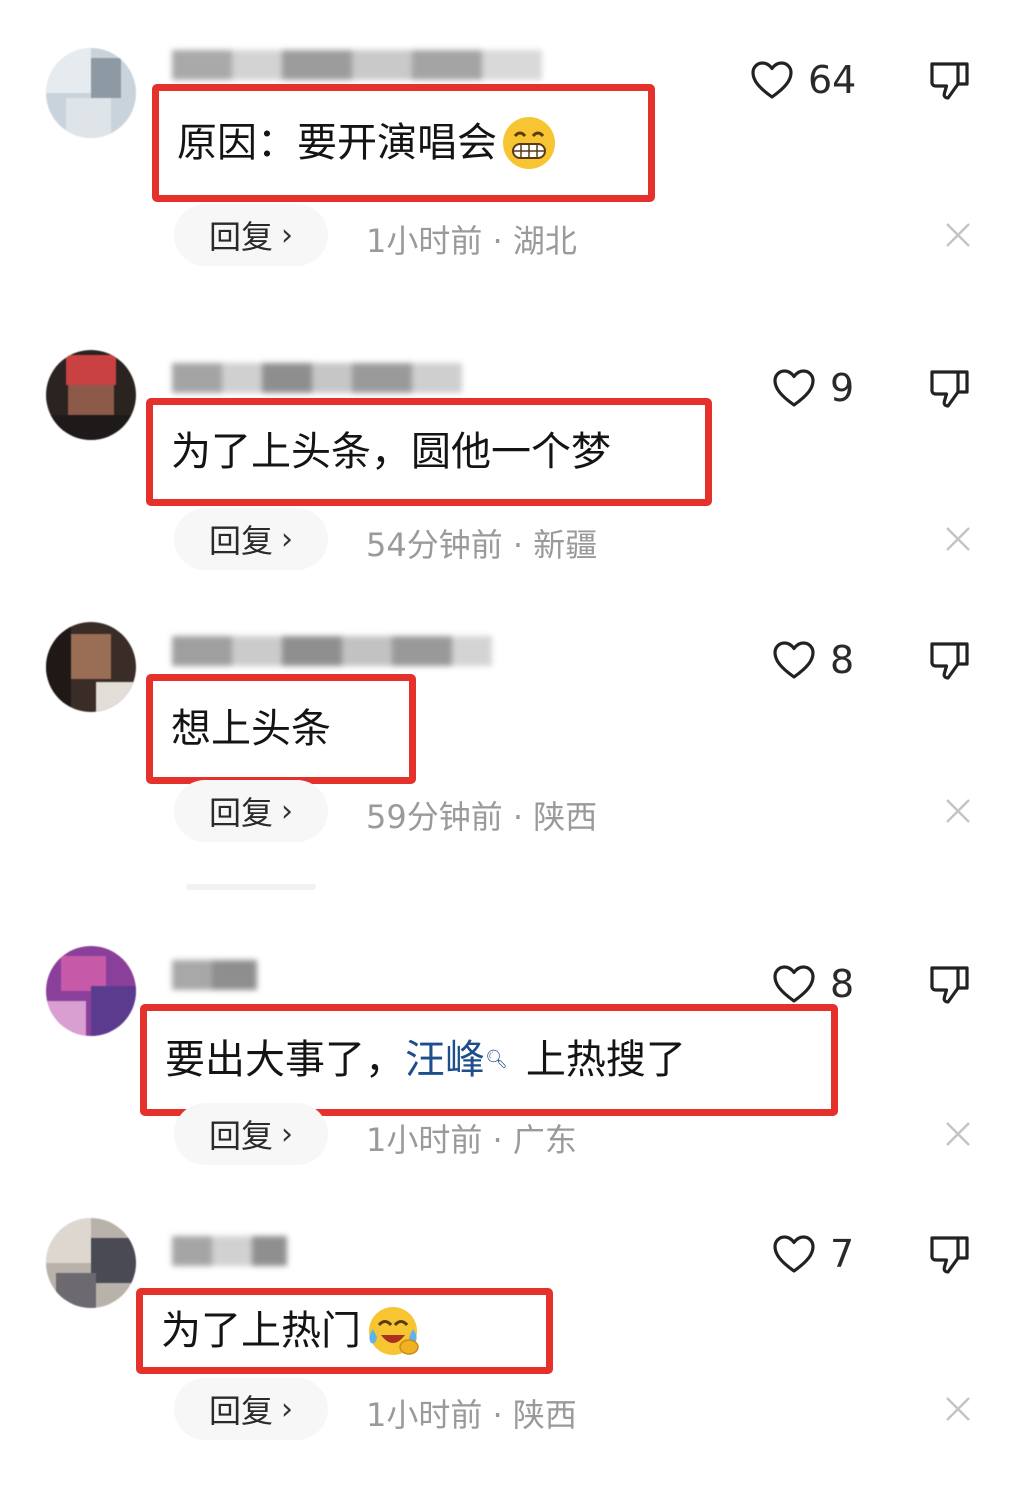 This screenshot has width=1024, height=1493. I want to click on comment-content: 为了上头条，圆他一个梦, so click(429, 452).